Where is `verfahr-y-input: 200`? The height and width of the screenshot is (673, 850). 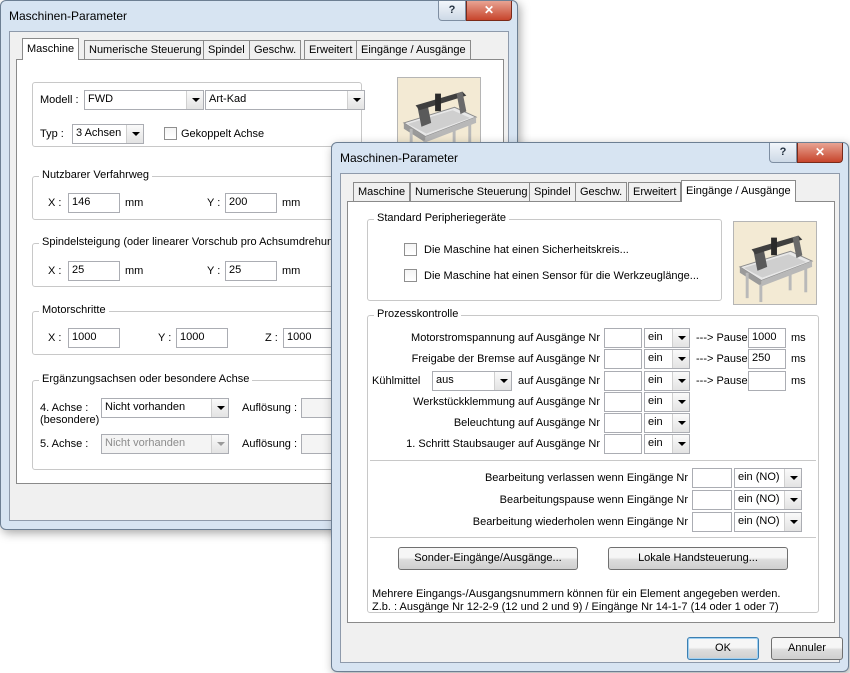
verfahr-y-input: 200 is located at coordinates (251, 203).